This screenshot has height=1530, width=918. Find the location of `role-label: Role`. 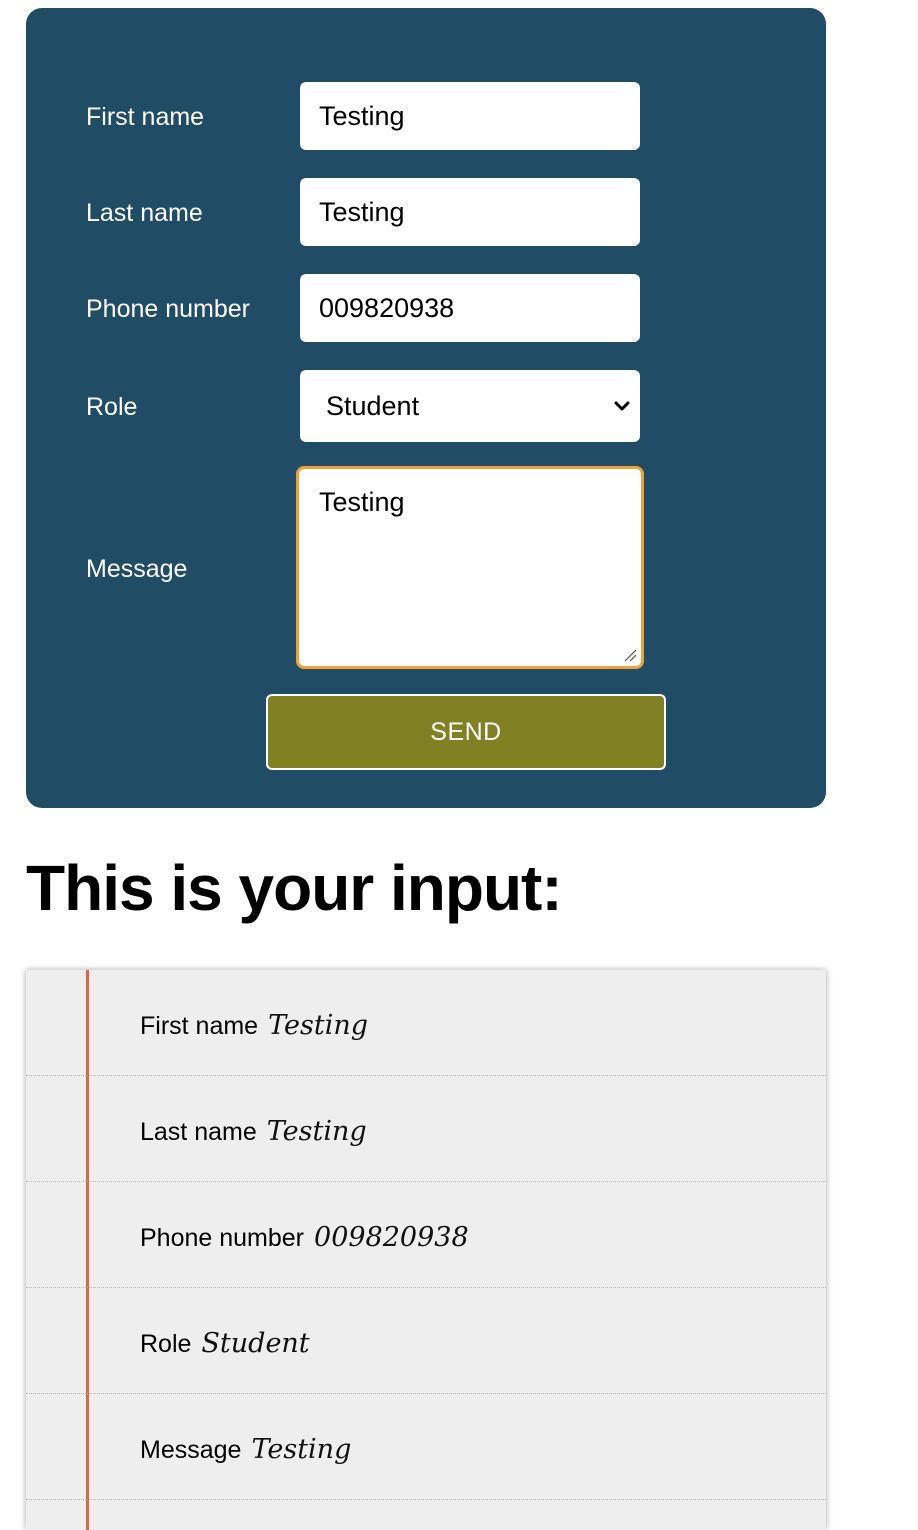

role-label: Role is located at coordinates (112, 407).